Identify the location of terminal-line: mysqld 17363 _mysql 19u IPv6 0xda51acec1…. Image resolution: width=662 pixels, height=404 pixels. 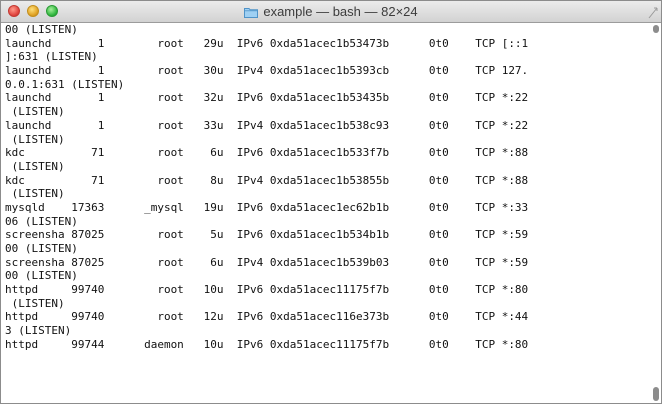
(267, 207).